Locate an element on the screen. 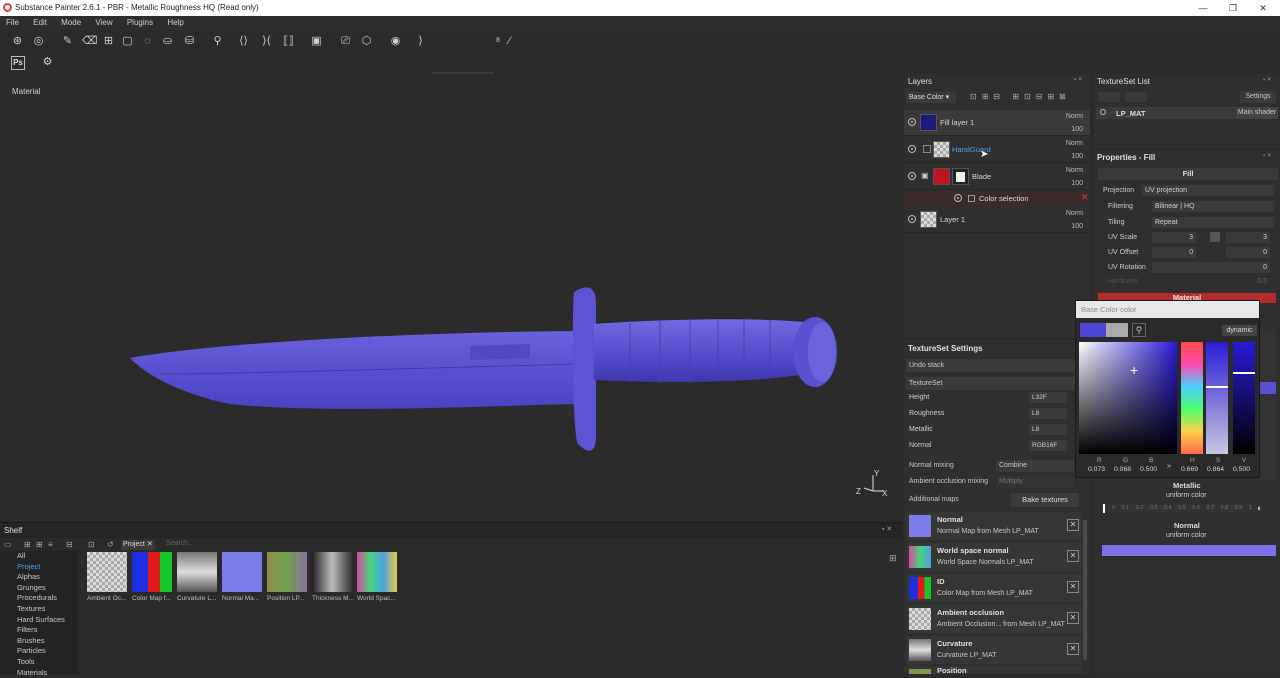  shelf-category-item: Materials is located at coordinates (39, 673).